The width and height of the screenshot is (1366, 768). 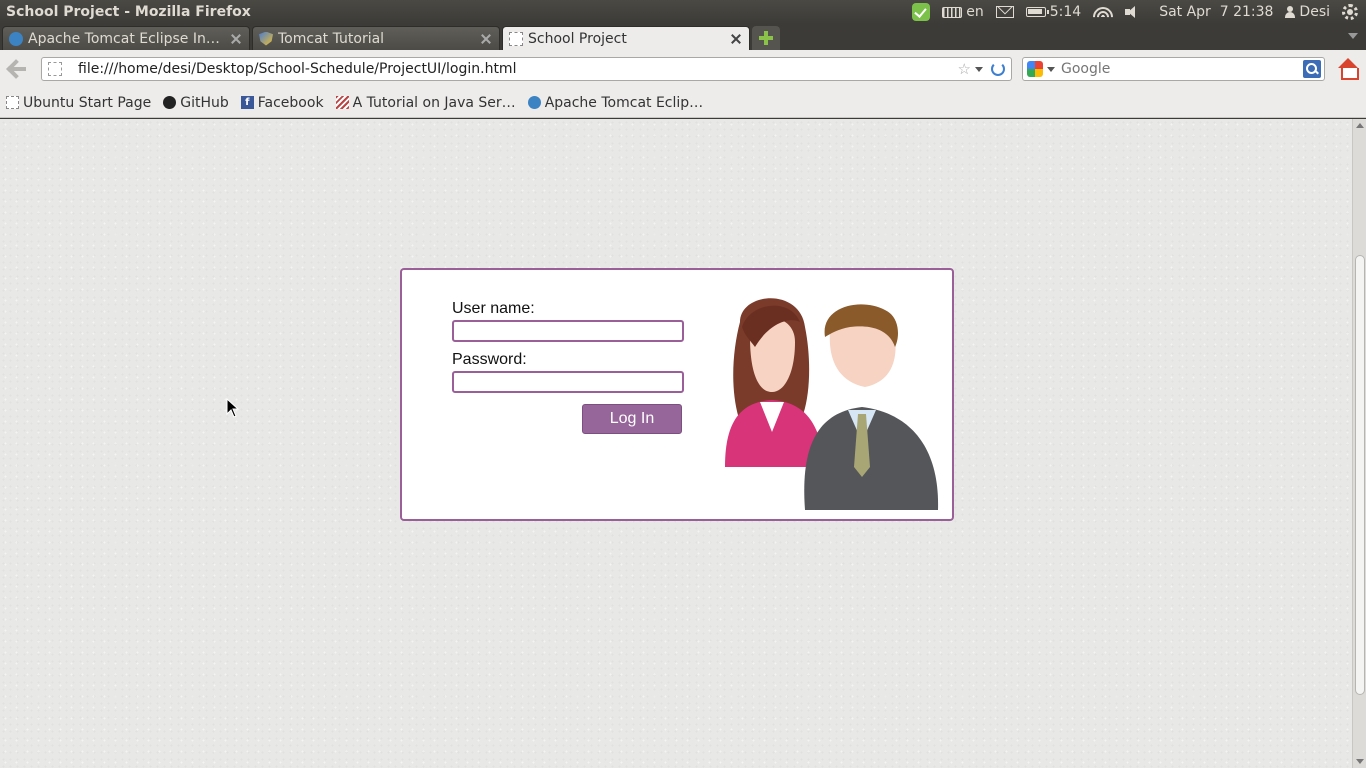 I want to click on bookmark-github: GitHub, so click(x=196, y=103).